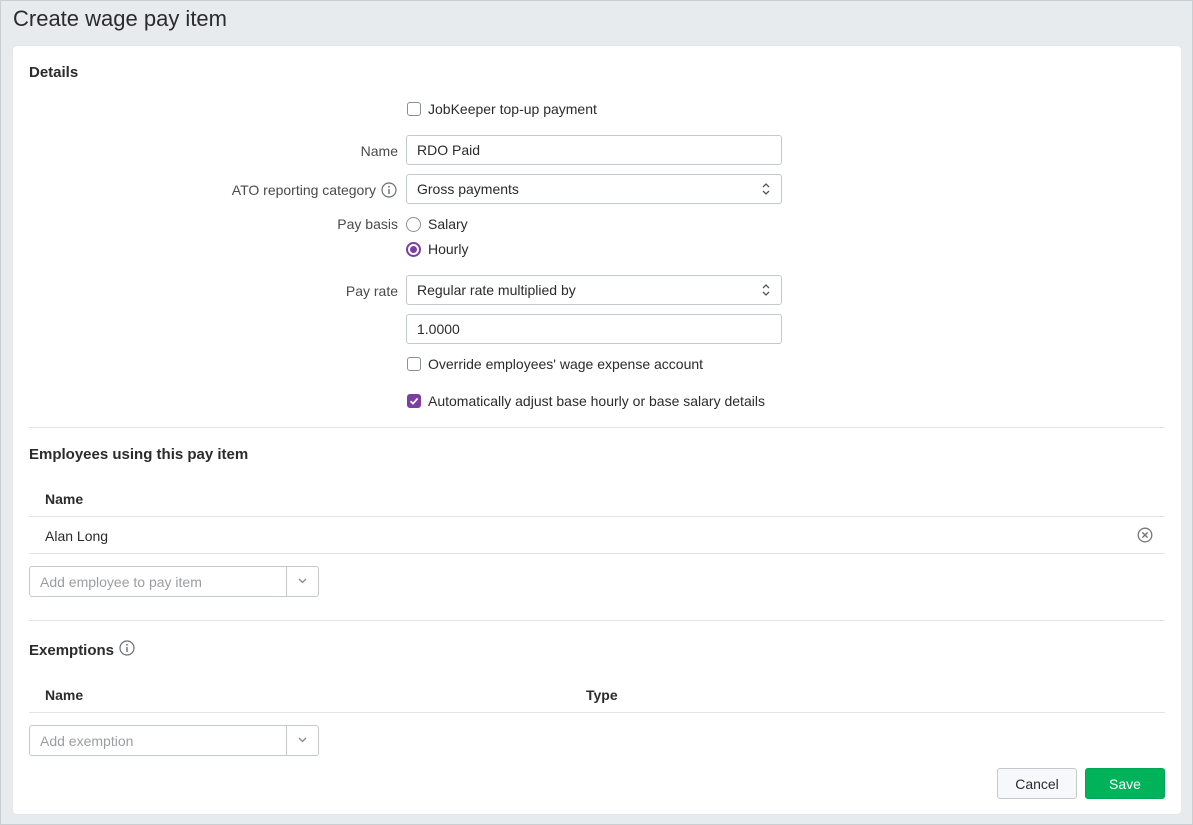  Describe the element at coordinates (413, 224) in the screenshot. I see `pay-basis-salary-radio` at that location.